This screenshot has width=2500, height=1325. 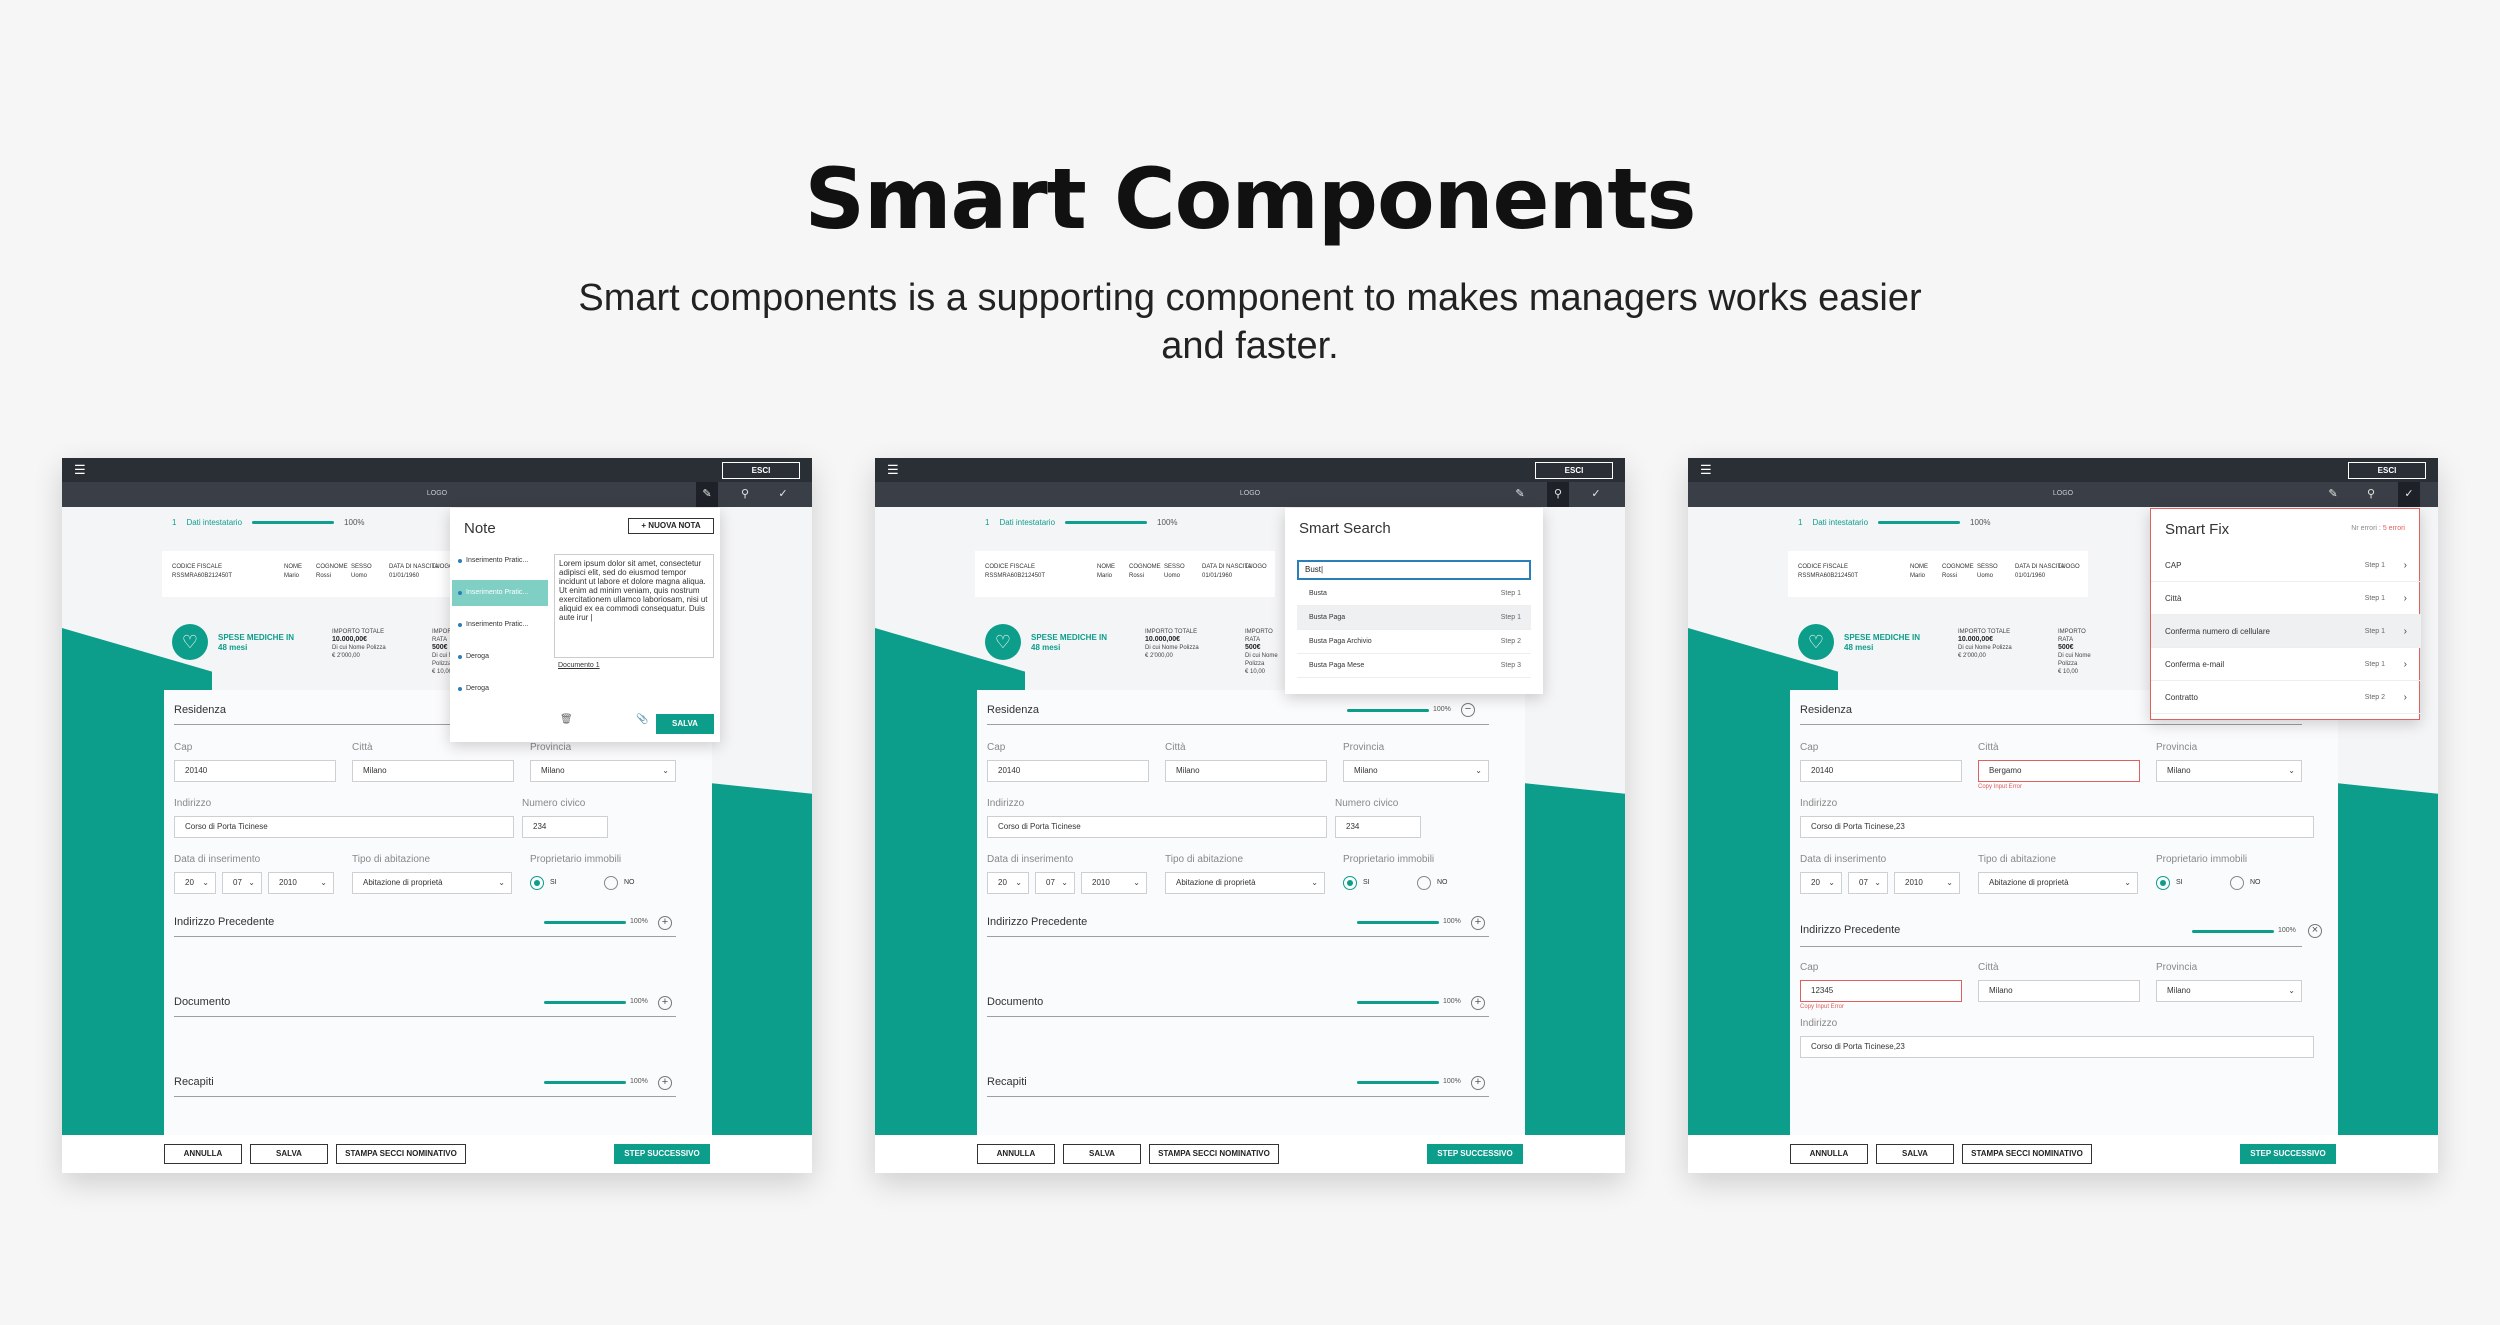 What do you see at coordinates (2286, 565) in the screenshot?
I see `fix-item: CAP Step 1 ›` at bounding box center [2286, 565].